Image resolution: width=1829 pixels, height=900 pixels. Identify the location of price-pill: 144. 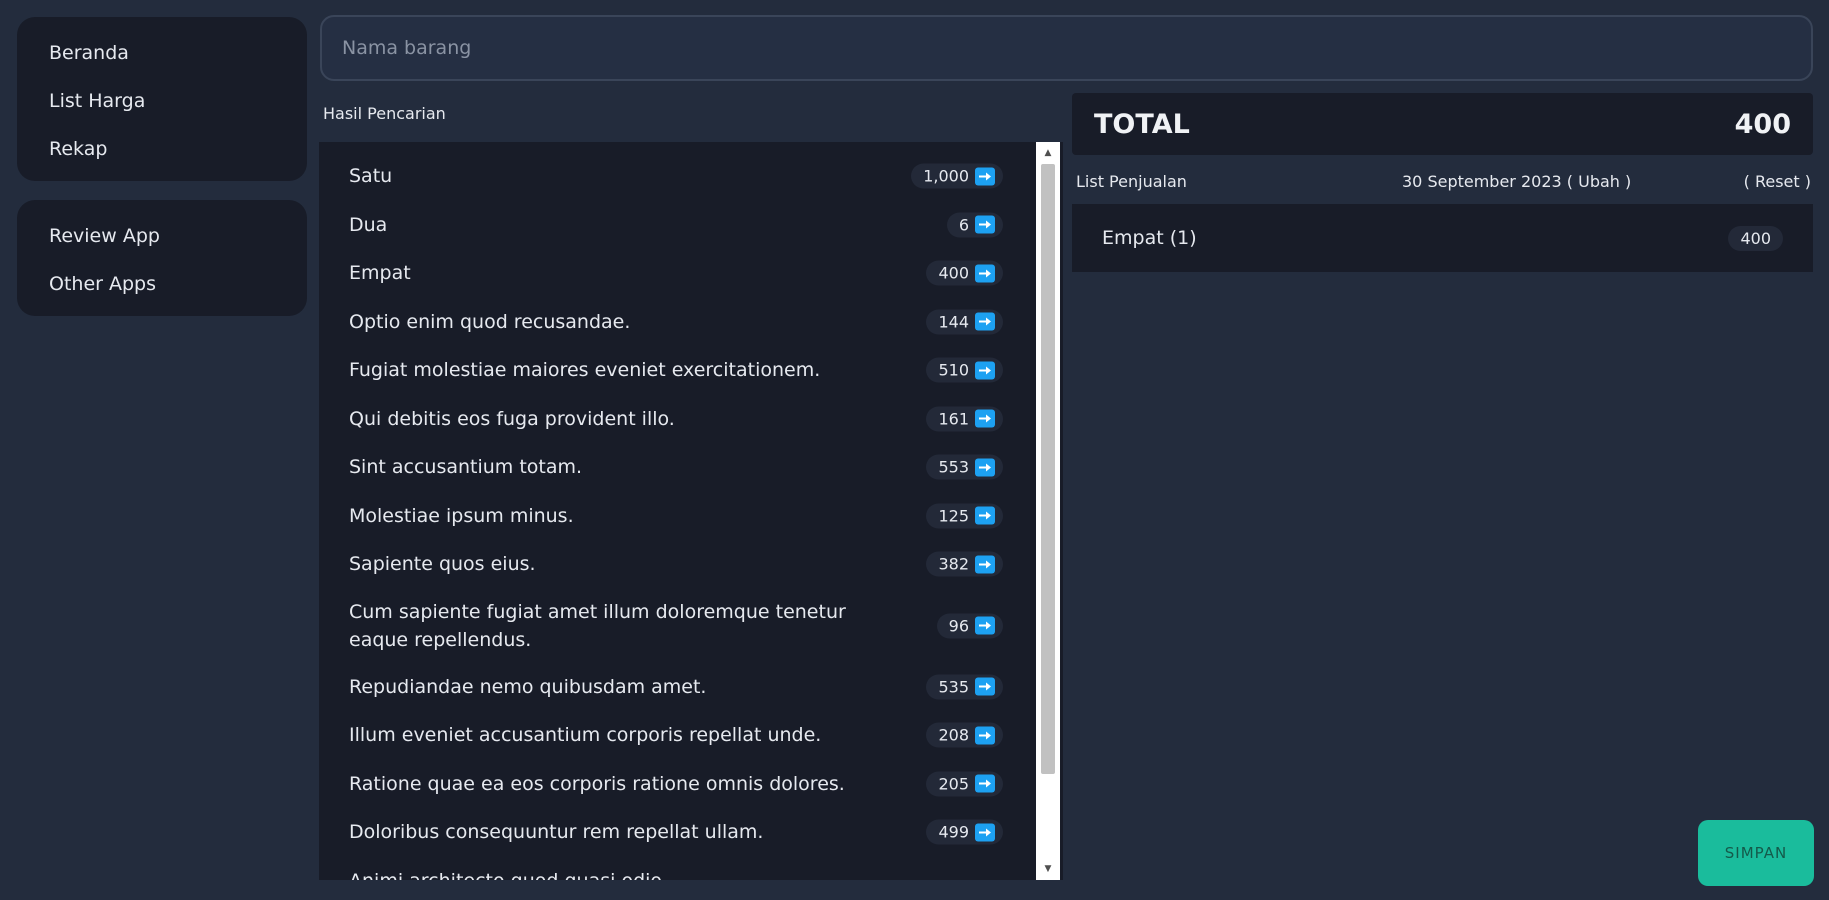
(964, 322).